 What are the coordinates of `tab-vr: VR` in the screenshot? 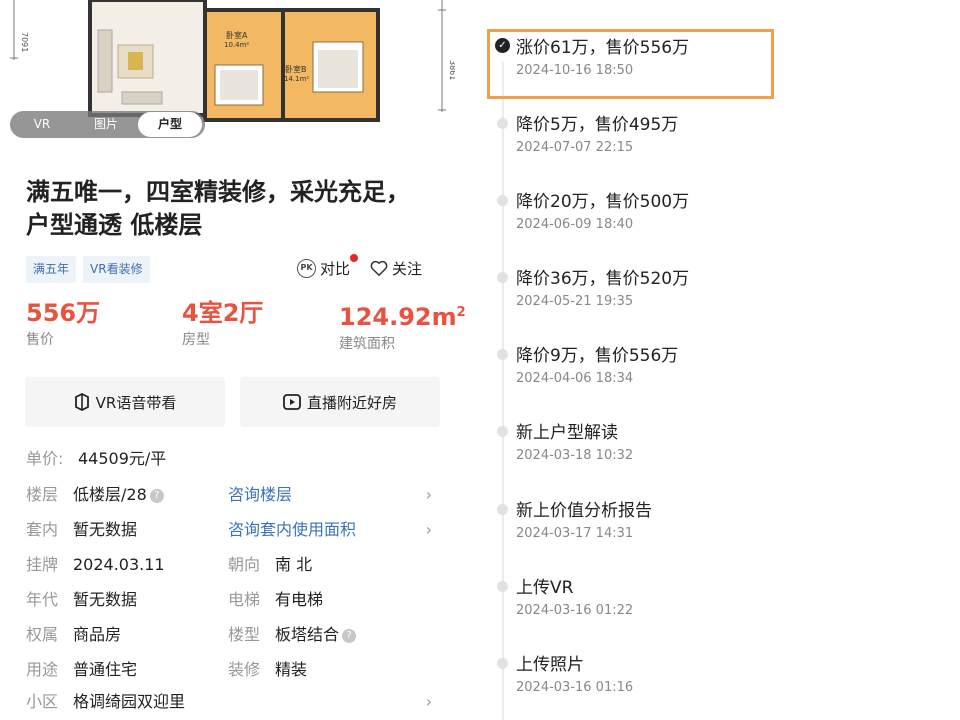 It's located at (42, 124).